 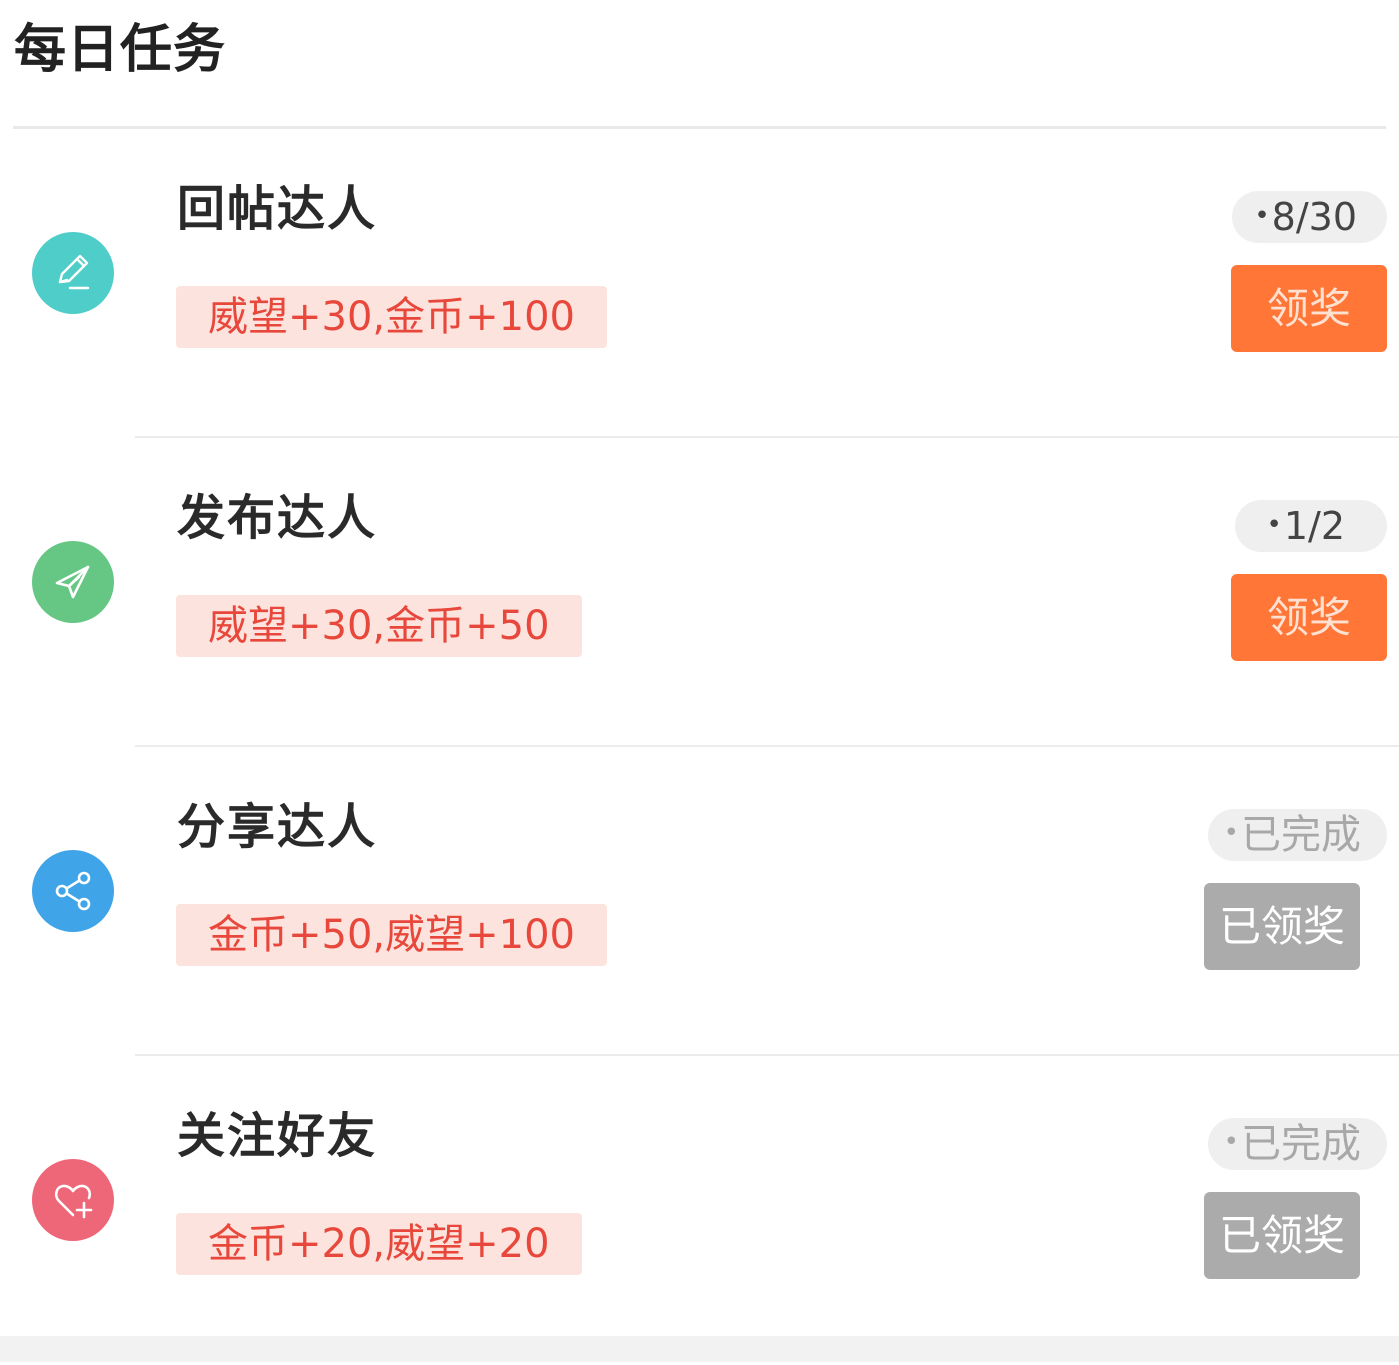 I want to click on reward-tag: 威望+30,金币+50, so click(x=379, y=626).